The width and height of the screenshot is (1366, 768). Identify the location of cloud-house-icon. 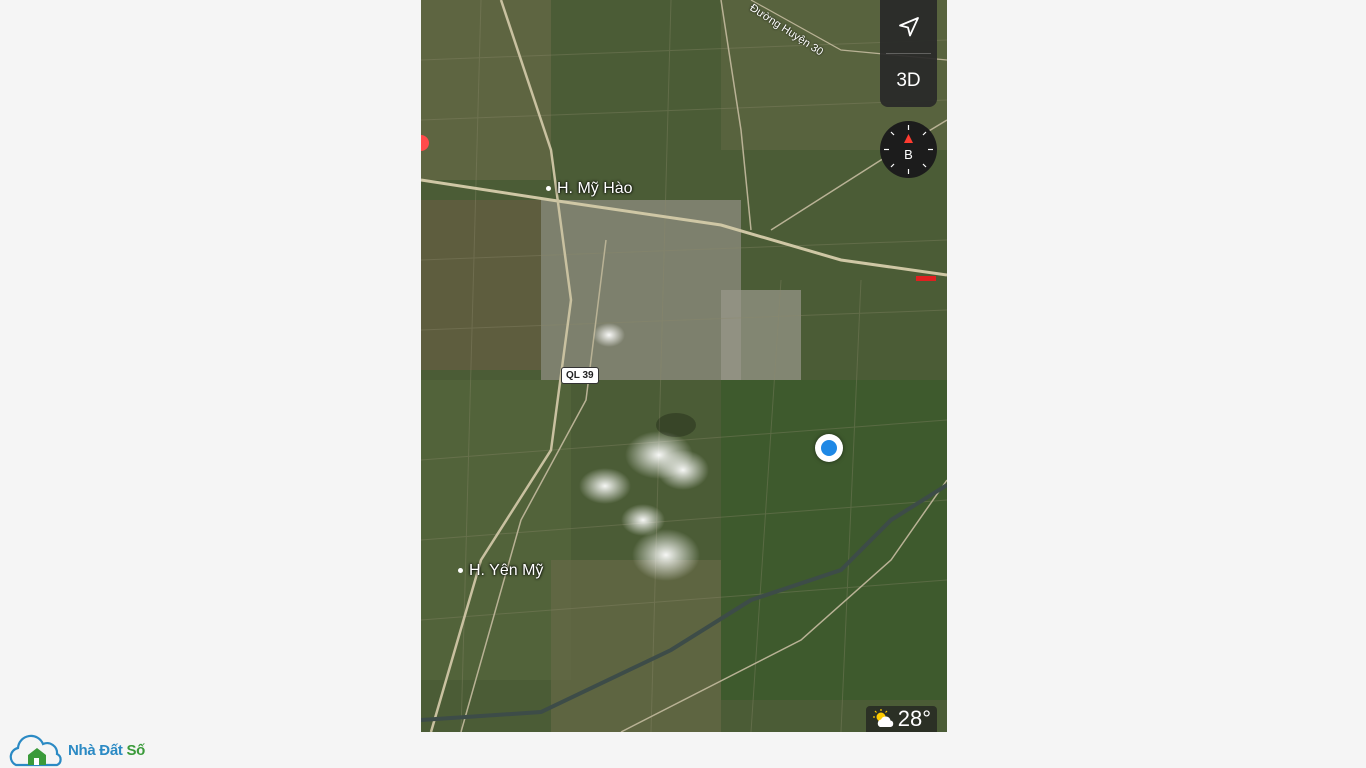
(35, 750).